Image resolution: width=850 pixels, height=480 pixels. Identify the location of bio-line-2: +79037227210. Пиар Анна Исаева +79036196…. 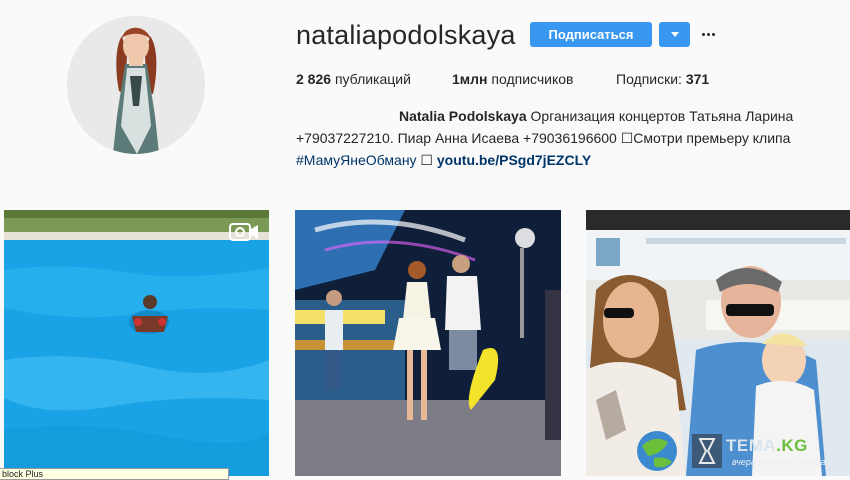
(543, 138).